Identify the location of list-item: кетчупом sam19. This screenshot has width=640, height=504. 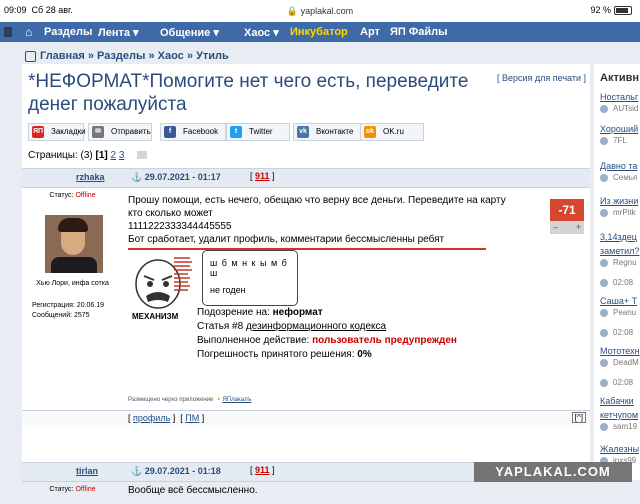
(619, 420).